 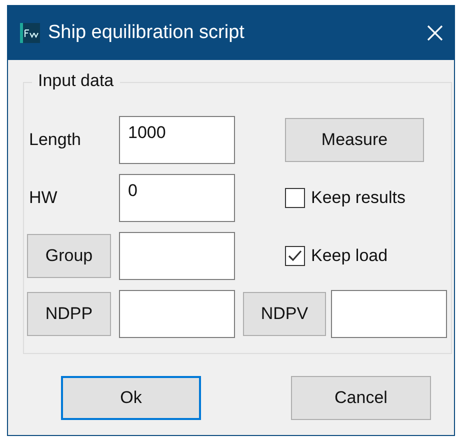 I want to click on window-title: Ship equilibration script, so click(x=147, y=33).